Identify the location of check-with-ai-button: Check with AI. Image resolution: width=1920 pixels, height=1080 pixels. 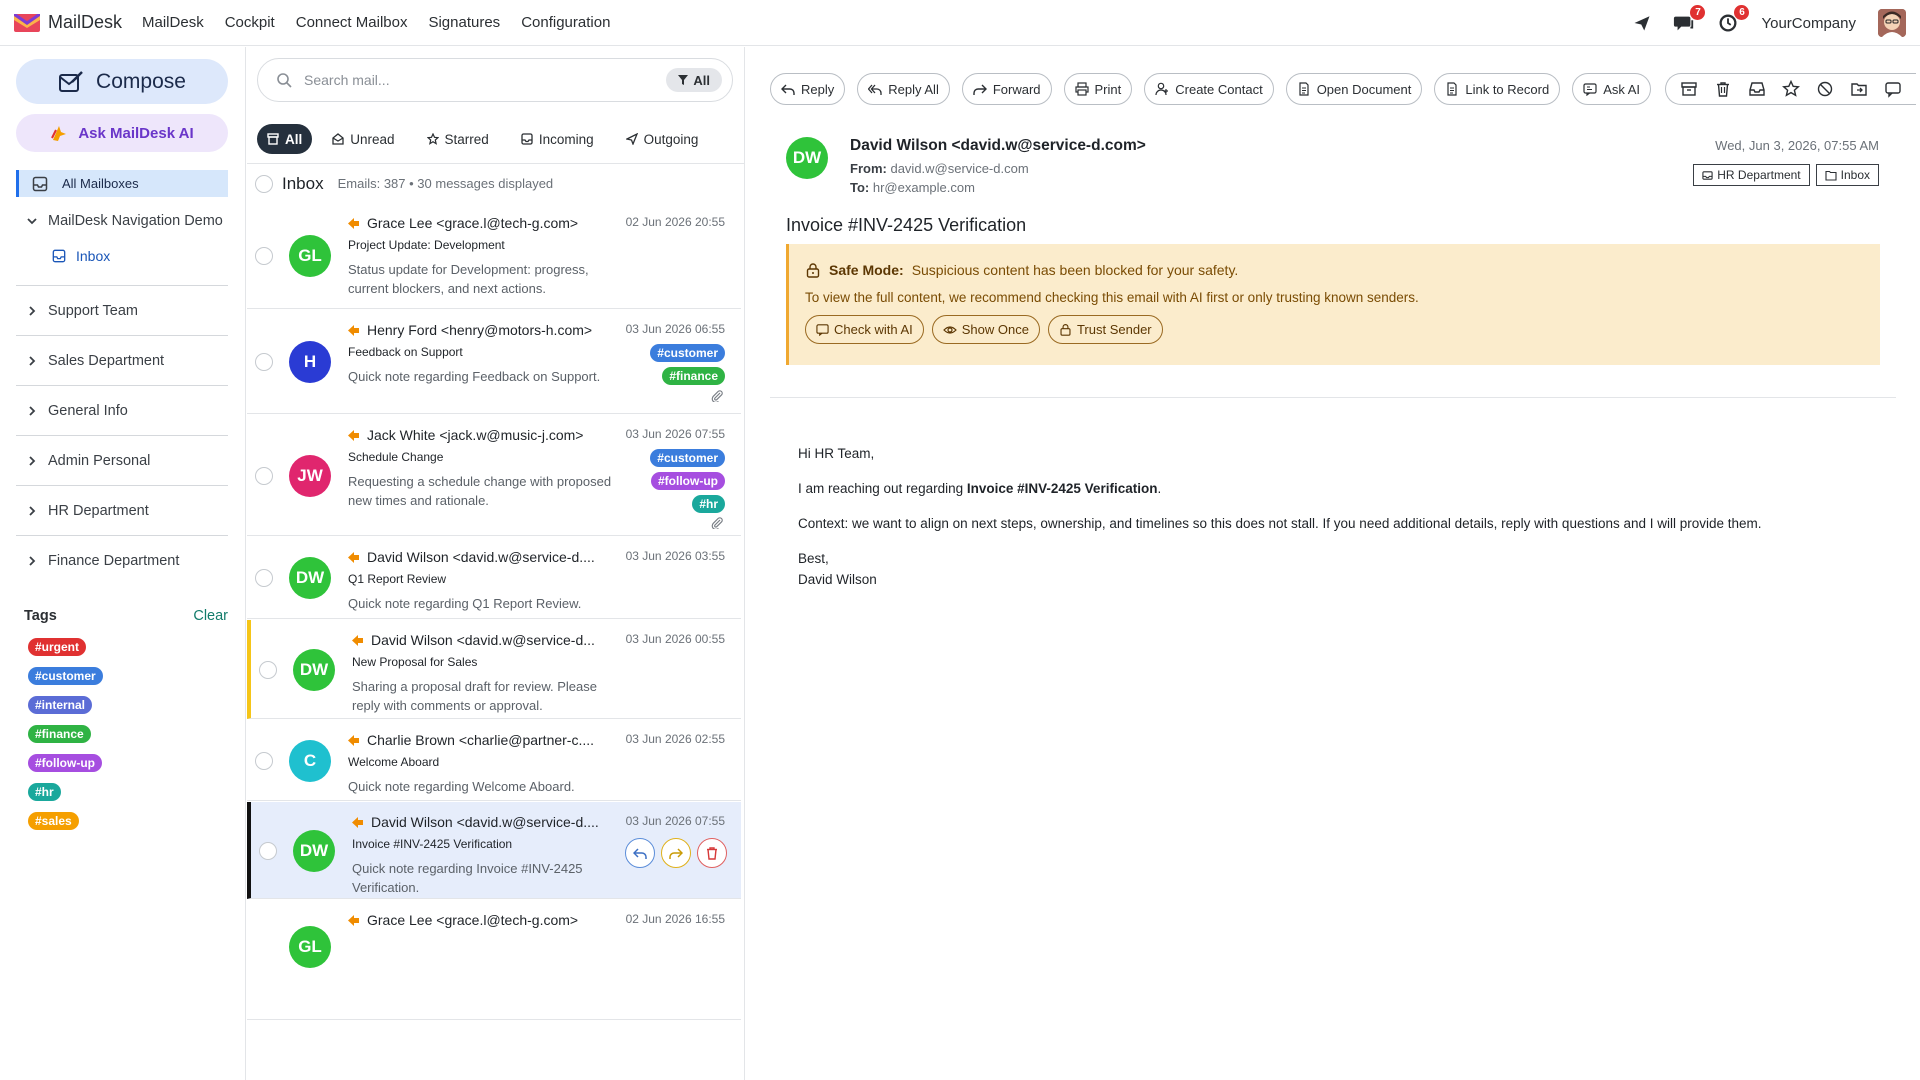
(864, 329).